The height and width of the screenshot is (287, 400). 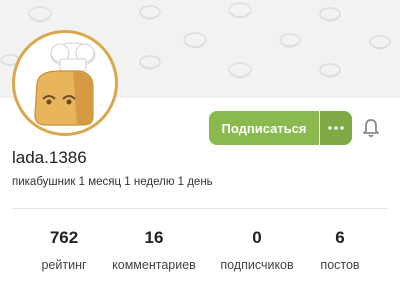 I want to click on stat-posts: 6 постов, so click(x=340, y=250).